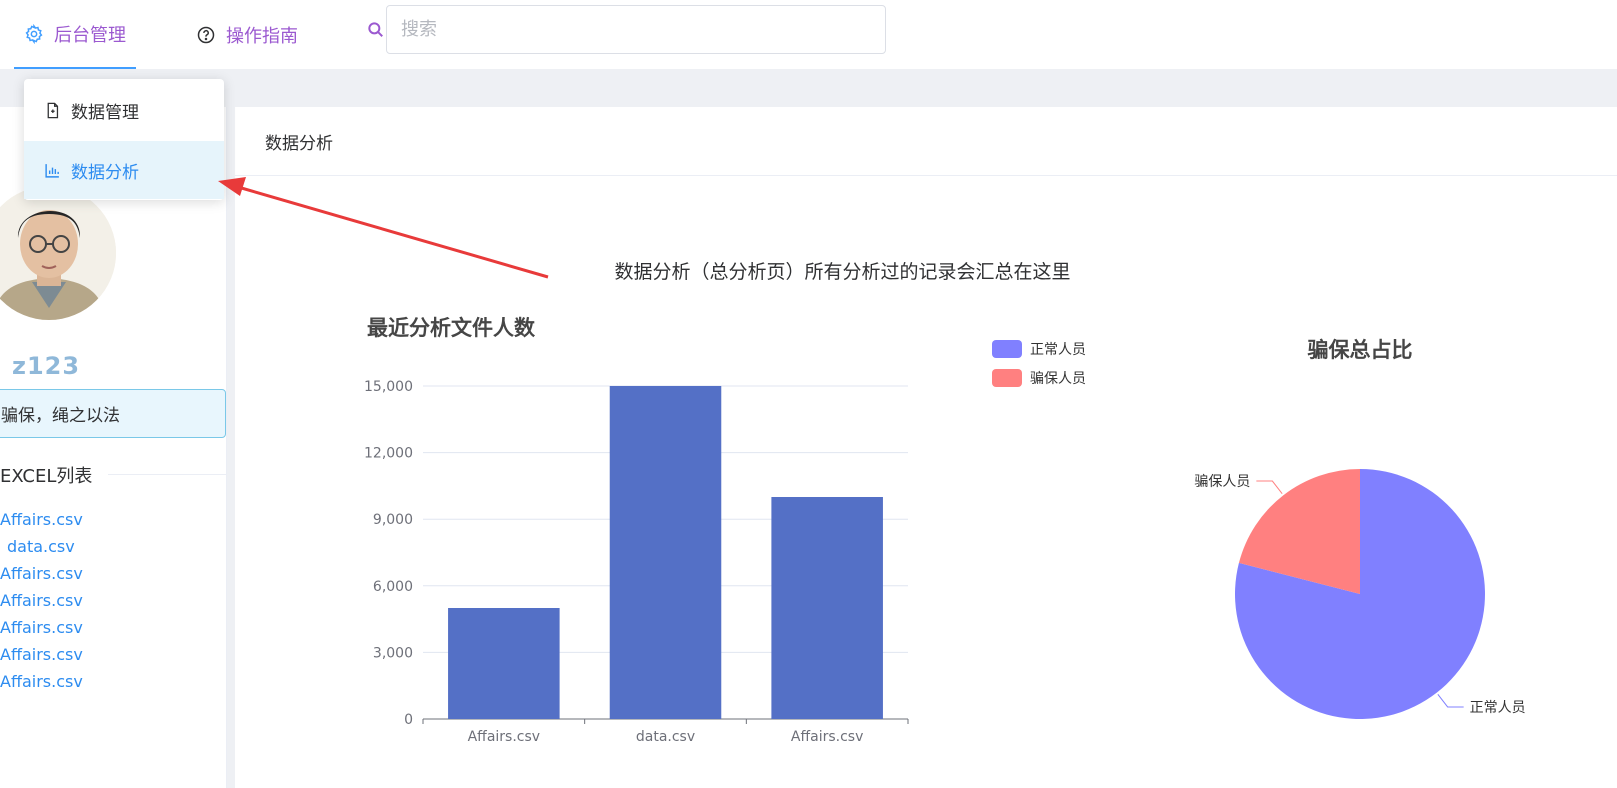 The image size is (1617, 788). Describe the element at coordinates (167, 474) in the screenshot. I see `excel-title-divider` at that location.